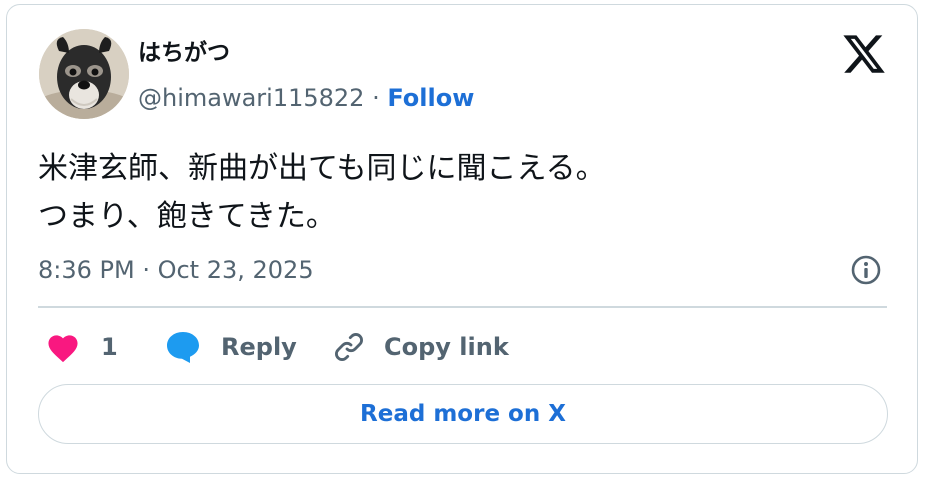 The height and width of the screenshot is (489, 930). I want to click on read-more-button: Read more on X, so click(463, 414).